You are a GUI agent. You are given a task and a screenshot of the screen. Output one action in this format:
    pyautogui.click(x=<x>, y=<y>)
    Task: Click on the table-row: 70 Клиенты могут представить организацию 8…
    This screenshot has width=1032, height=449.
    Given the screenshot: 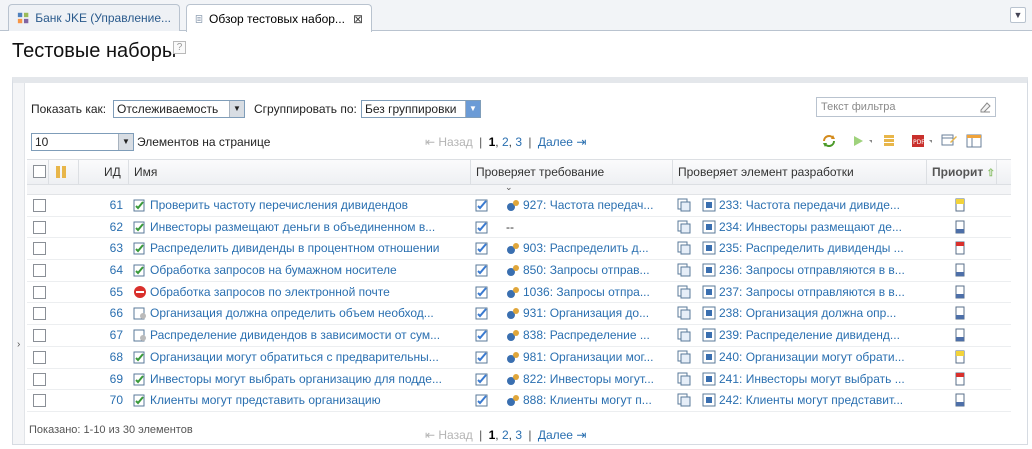 What is the action you would take?
    pyautogui.click(x=519, y=401)
    